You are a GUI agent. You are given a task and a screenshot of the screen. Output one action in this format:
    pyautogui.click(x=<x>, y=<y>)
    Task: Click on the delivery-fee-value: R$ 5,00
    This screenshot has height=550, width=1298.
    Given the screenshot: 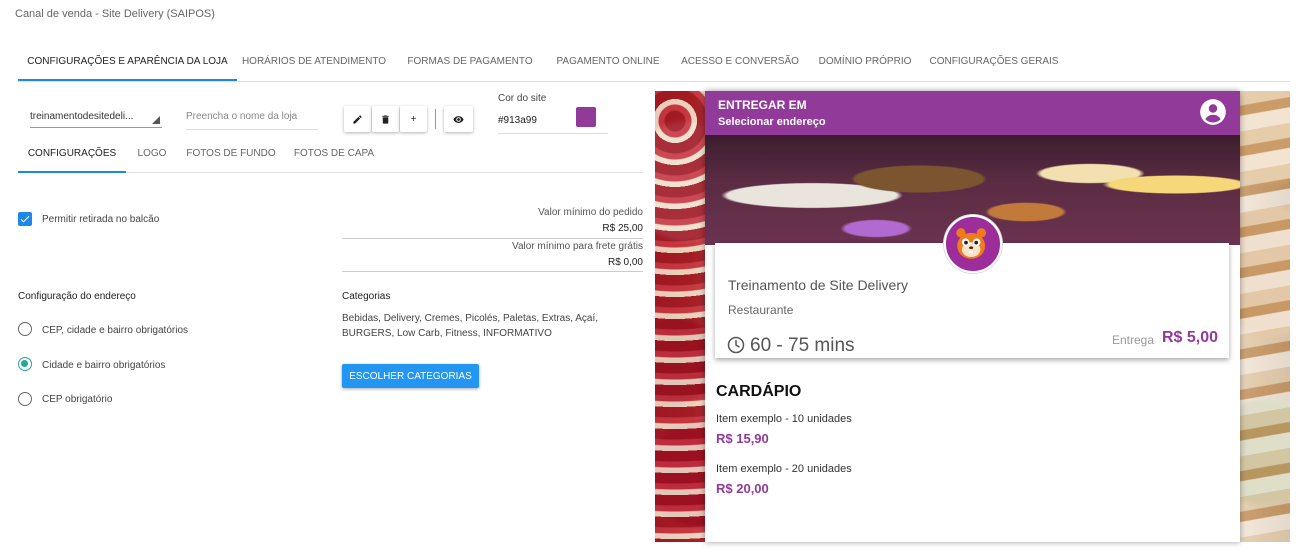 What is the action you would take?
    pyautogui.click(x=1189, y=337)
    